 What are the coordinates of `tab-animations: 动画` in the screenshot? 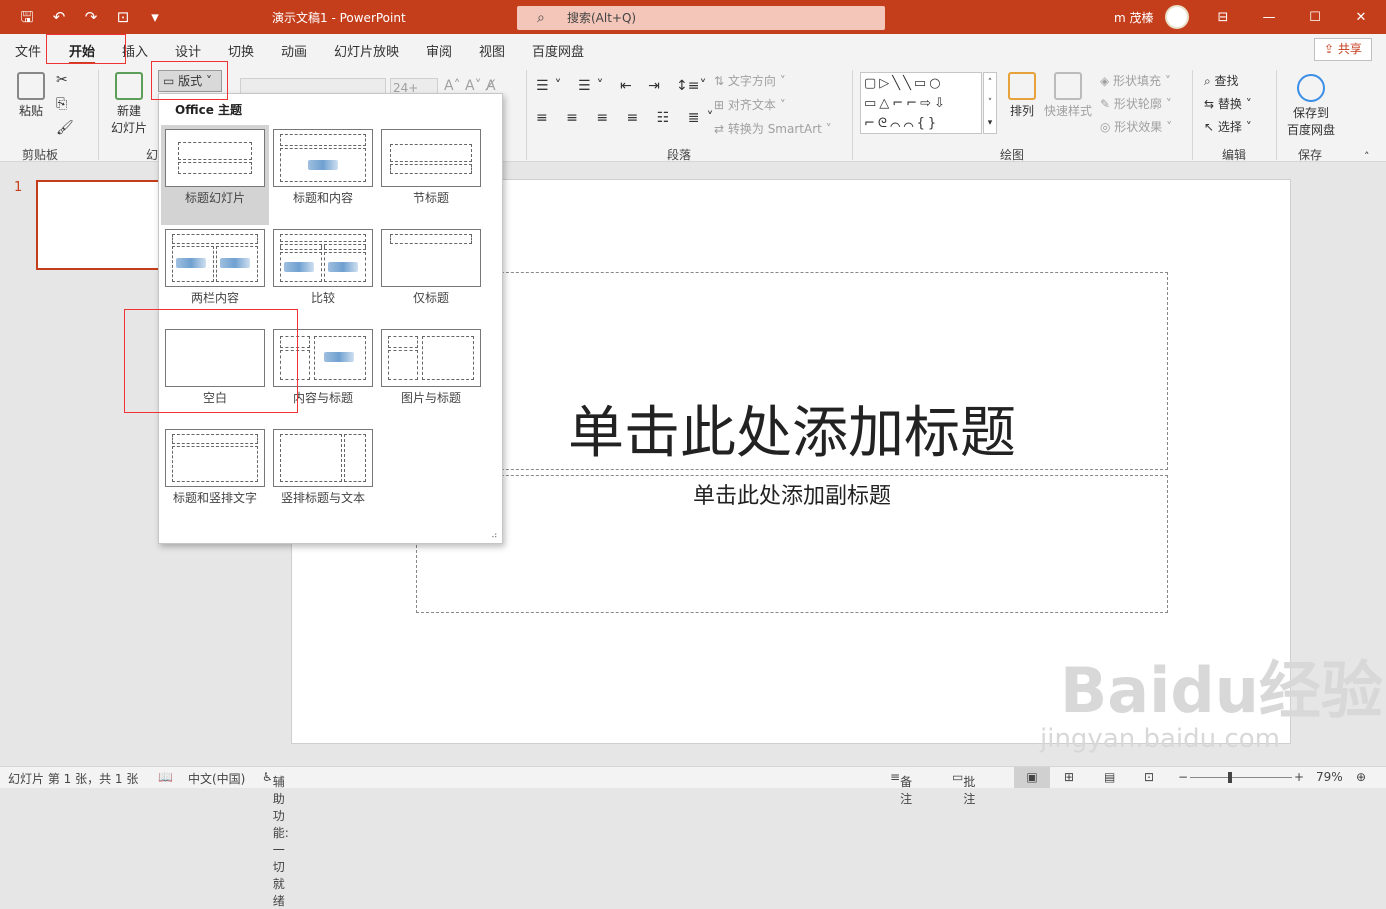 It's located at (294, 50).